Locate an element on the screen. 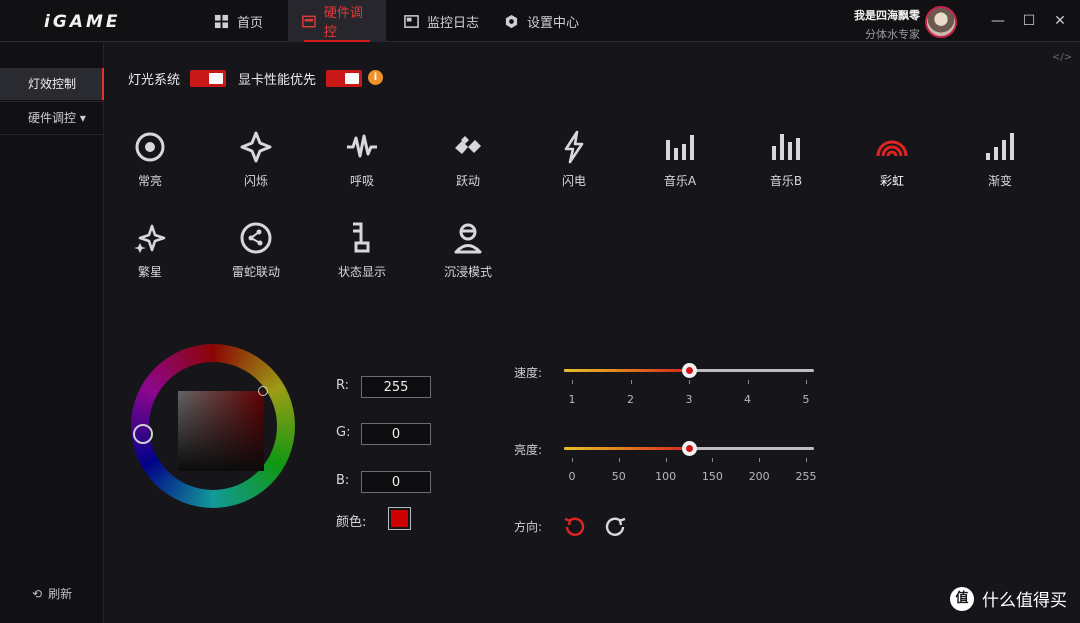 Image resolution: width=1080 pixels, height=623 pixels. direction-label: 方向: is located at coordinates (528, 527).